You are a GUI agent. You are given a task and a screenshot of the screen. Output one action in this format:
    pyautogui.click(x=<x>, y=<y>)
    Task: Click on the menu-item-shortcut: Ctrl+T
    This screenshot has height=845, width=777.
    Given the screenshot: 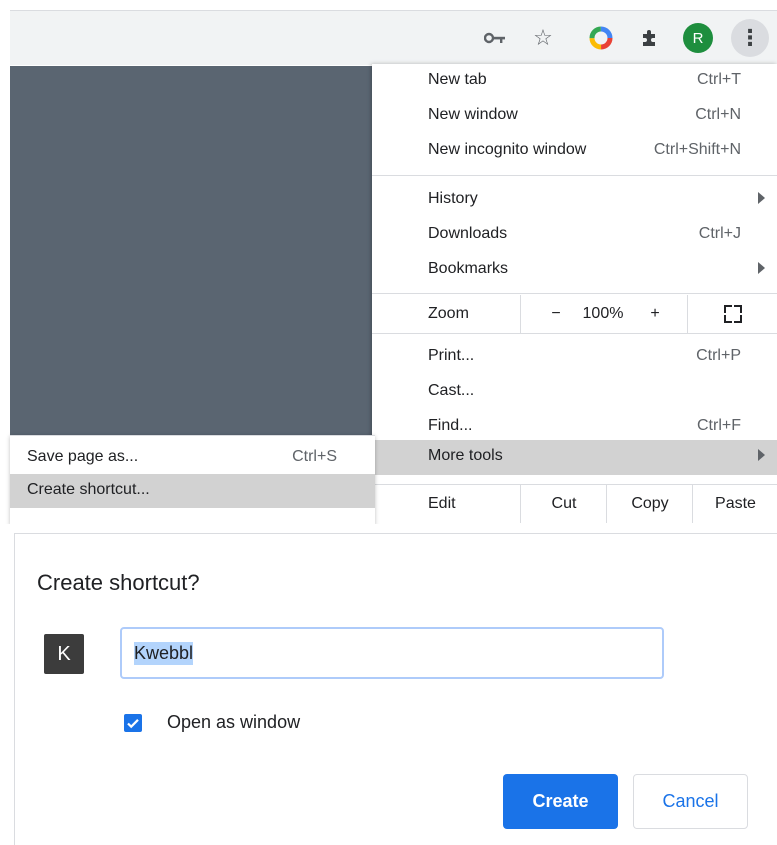 What is the action you would take?
    pyautogui.click(x=719, y=79)
    